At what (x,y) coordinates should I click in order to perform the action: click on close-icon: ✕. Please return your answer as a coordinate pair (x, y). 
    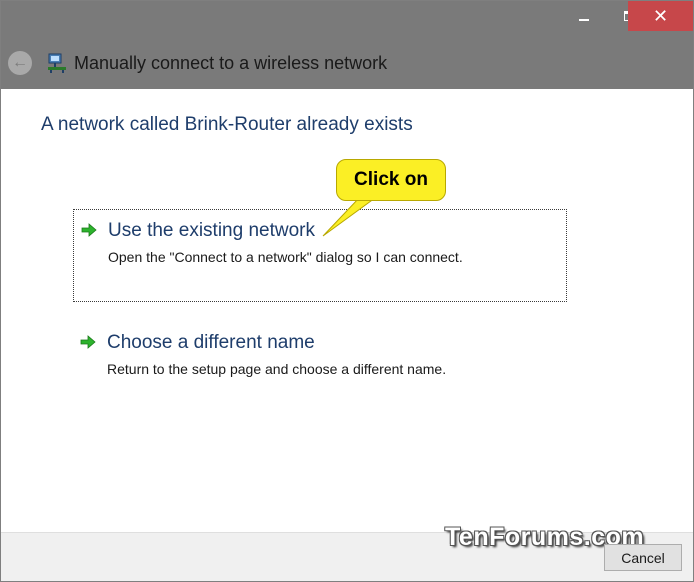
    Looking at the image, I should click on (660, 16).